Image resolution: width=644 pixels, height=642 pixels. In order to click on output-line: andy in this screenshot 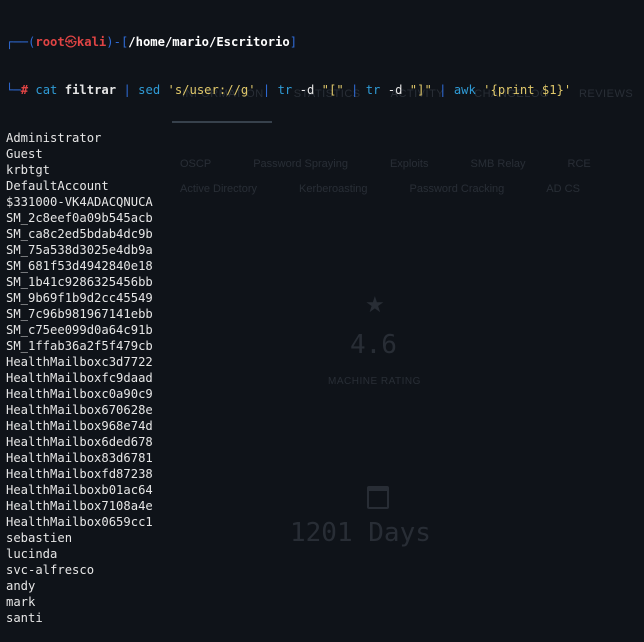, I will do `click(21, 586)`.